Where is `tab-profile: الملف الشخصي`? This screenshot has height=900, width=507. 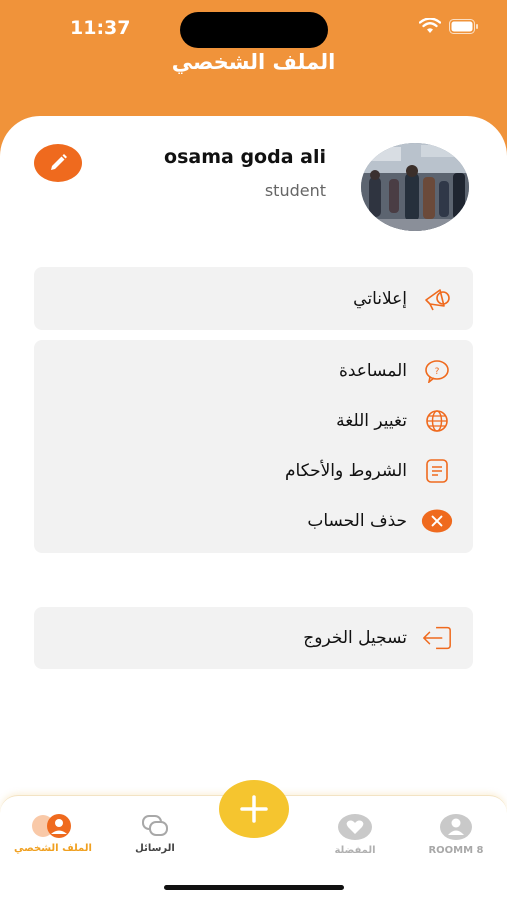
tab-profile: الملف الشخصي is located at coordinates (53, 833).